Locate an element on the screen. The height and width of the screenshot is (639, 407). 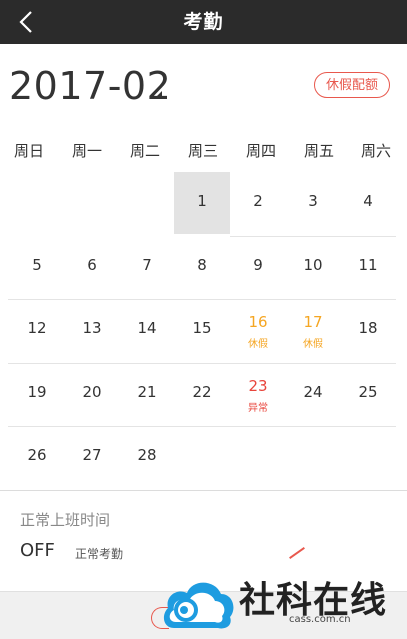
calendar-day: 13 is located at coordinates (92, 330).